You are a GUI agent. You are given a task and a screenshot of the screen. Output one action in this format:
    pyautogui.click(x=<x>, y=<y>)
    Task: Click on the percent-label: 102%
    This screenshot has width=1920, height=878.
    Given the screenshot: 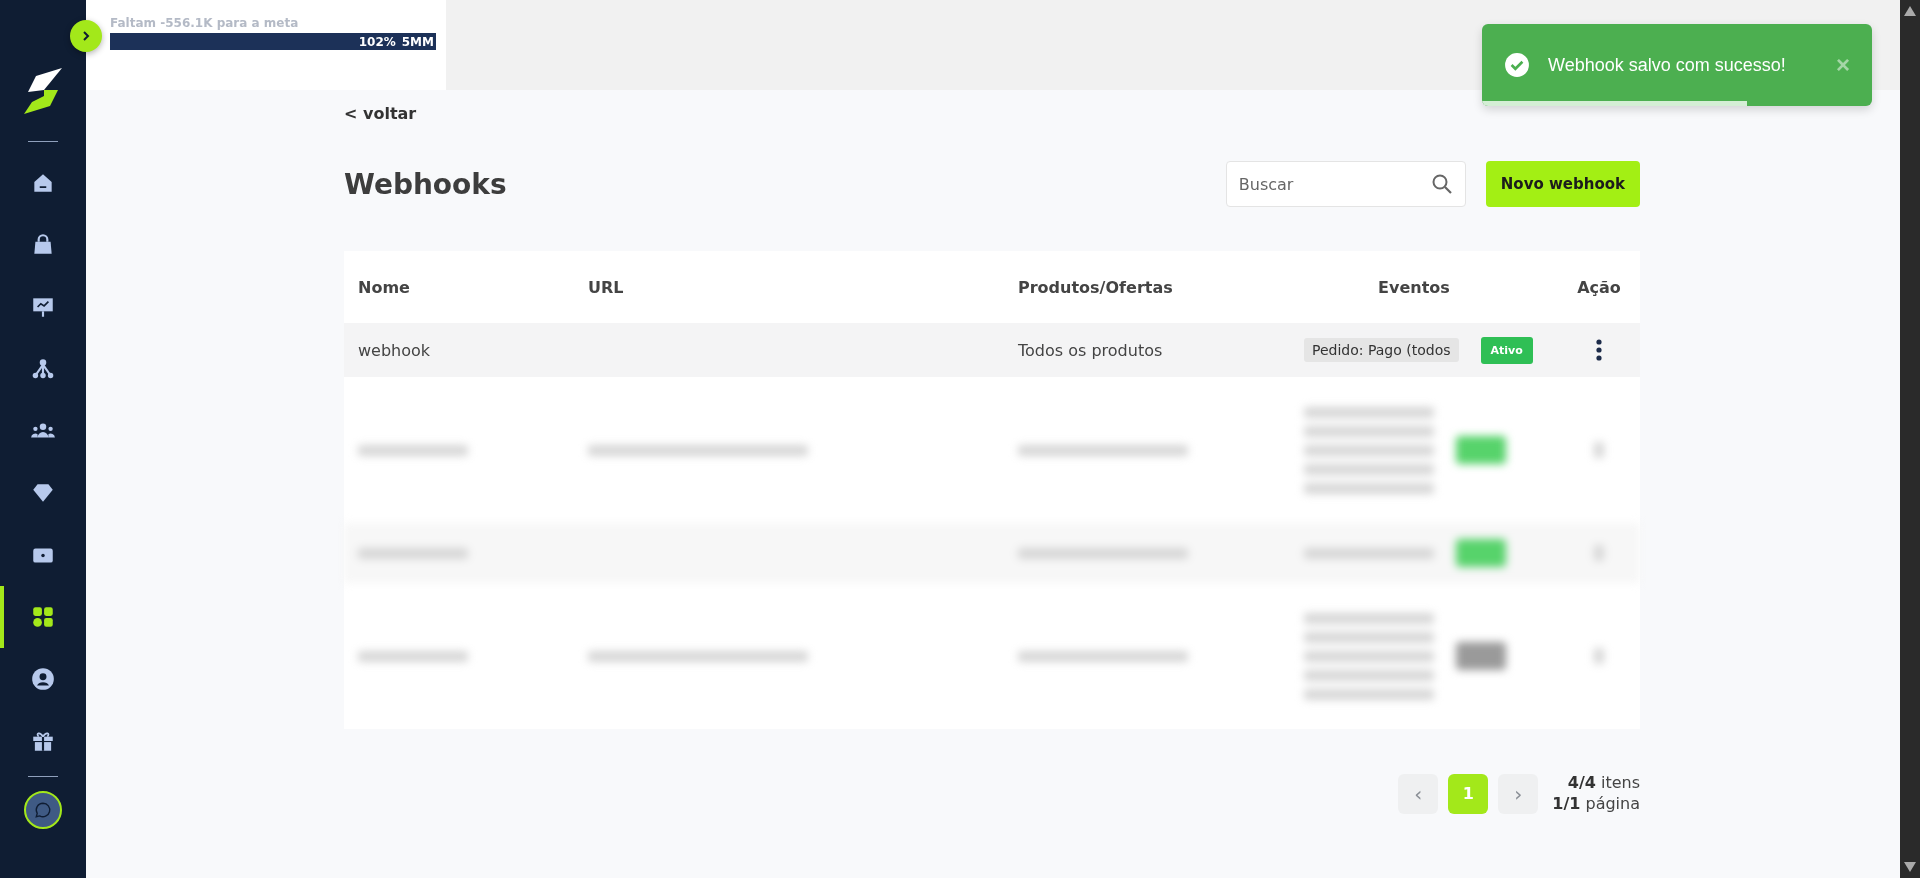 What is the action you would take?
    pyautogui.click(x=377, y=41)
    